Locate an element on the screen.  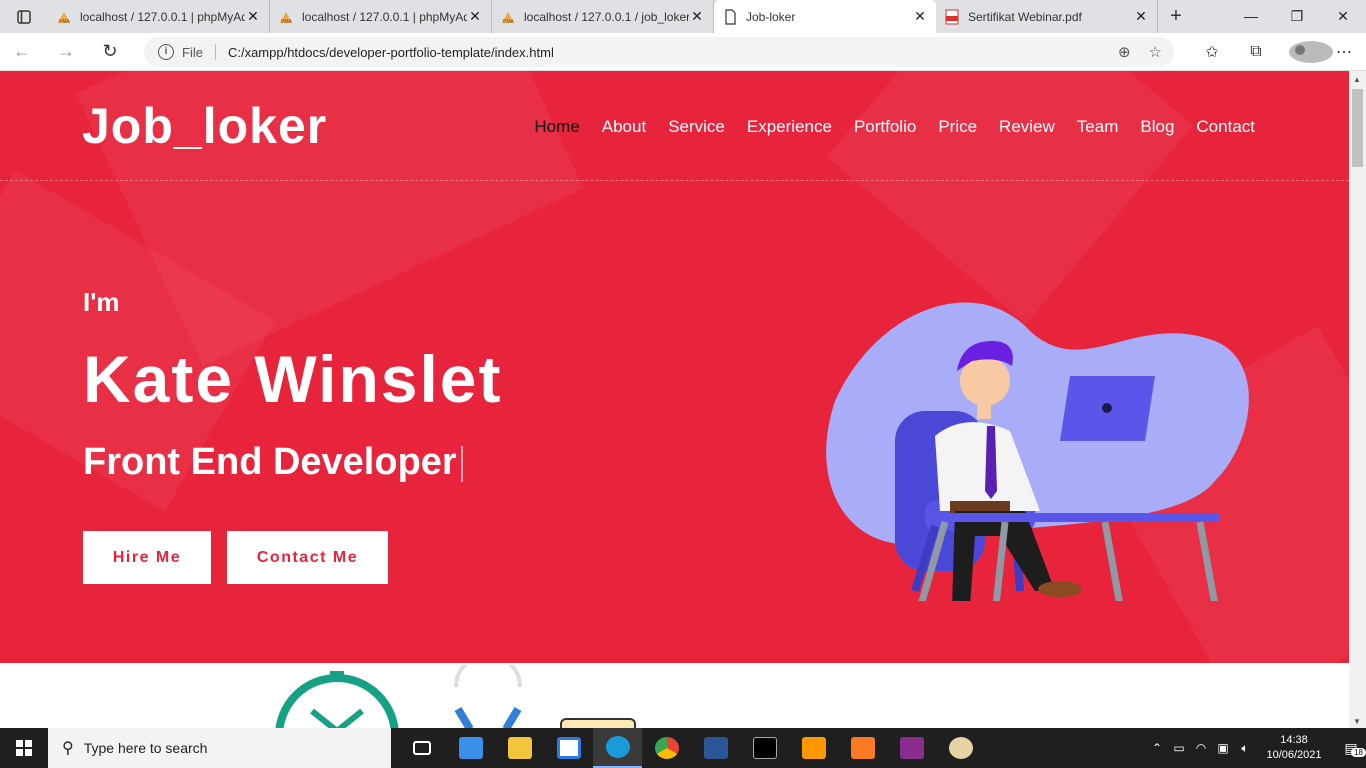
xampp-icon is located at coordinates (862, 748).